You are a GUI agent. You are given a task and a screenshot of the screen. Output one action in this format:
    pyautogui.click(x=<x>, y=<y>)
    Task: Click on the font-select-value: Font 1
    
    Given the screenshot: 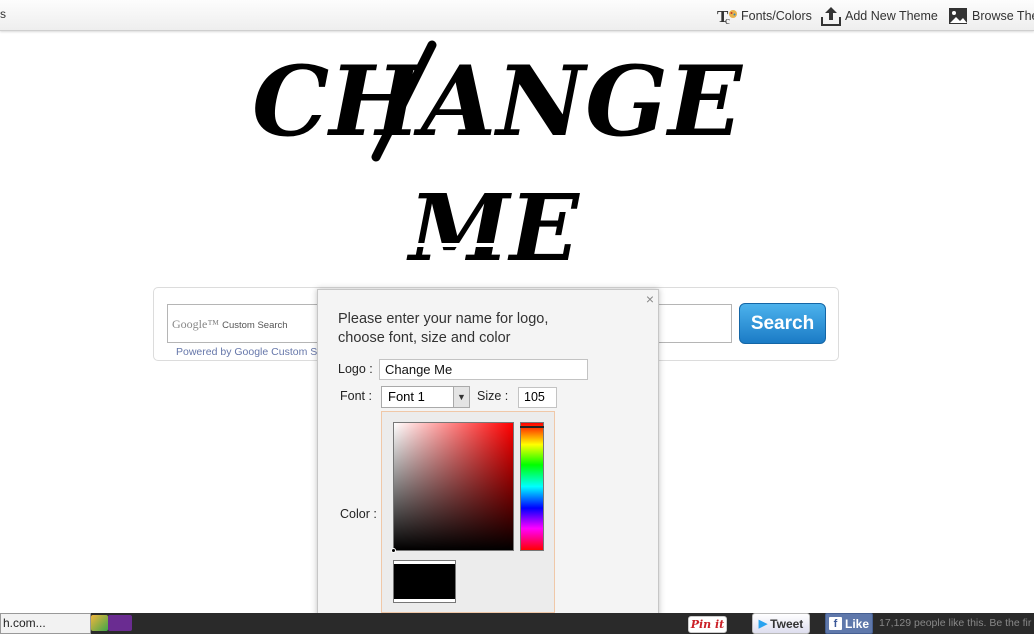 What is the action you would take?
    pyautogui.click(x=406, y=396)
    